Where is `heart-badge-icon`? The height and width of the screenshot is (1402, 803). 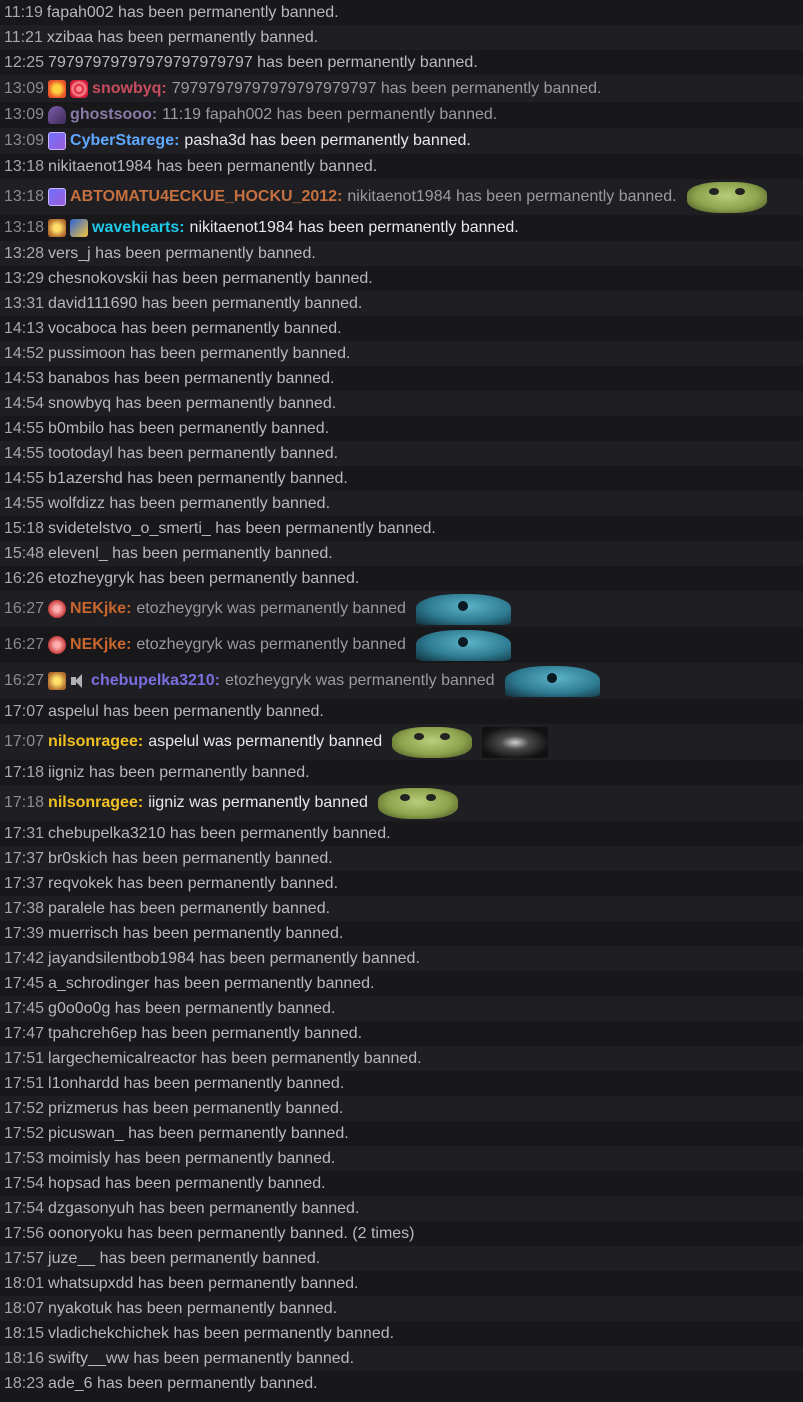 heart-badge-icon is located at coordinates (79, 228).